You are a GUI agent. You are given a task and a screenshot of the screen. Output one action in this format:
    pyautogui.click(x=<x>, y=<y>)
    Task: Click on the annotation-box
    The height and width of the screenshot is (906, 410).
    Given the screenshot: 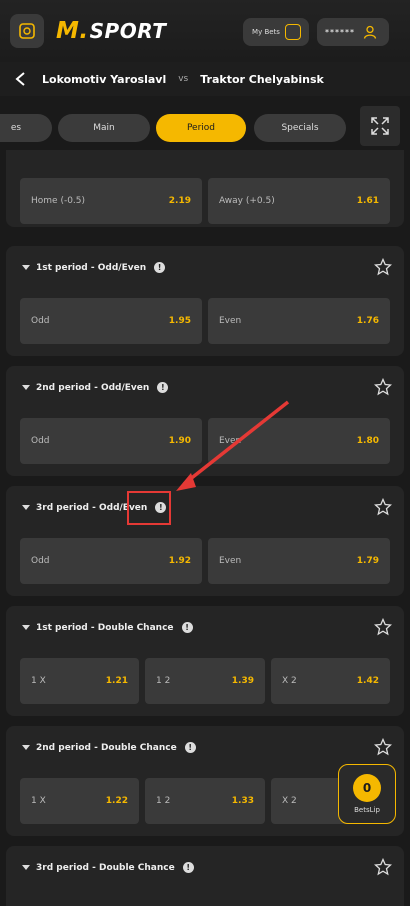 What is the action you would take?
    pyautogui.click(x=149, y=508)
    